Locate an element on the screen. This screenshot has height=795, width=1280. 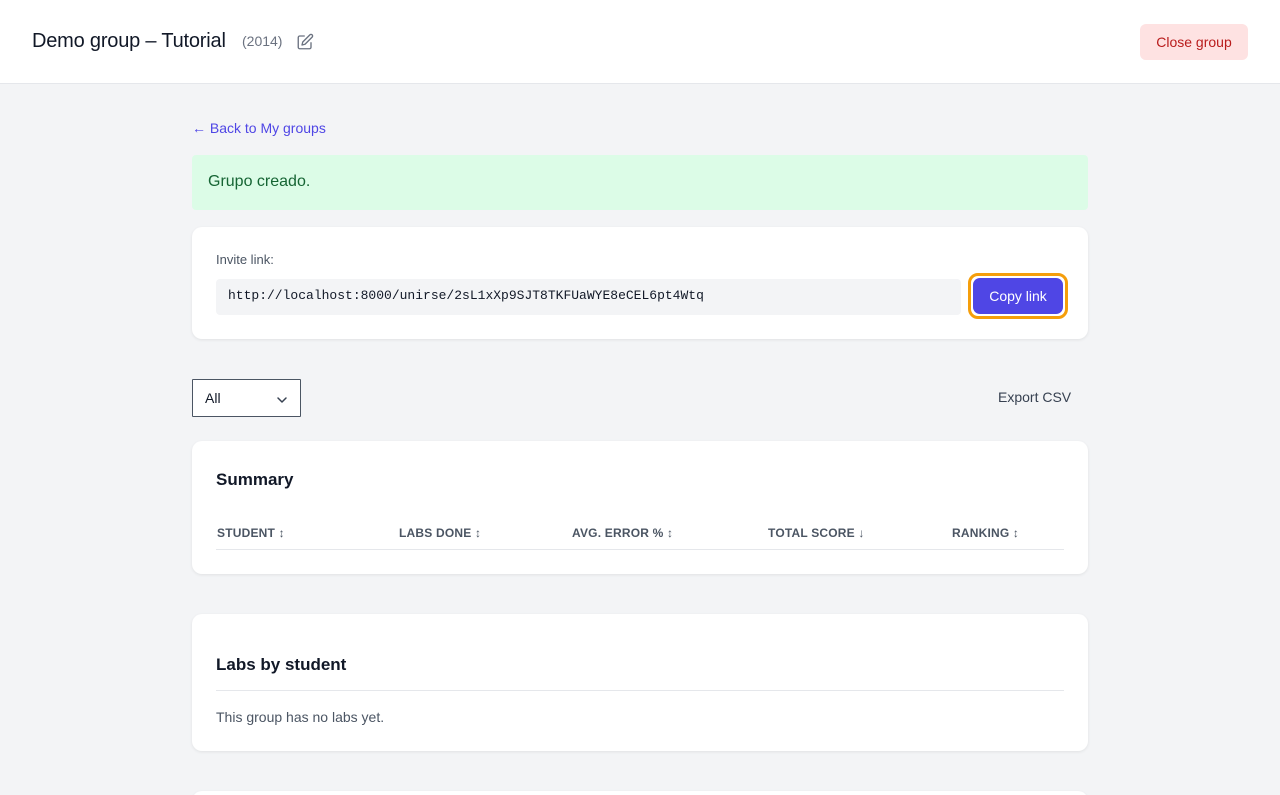
chevron-down-icon is located at coordinates (282, 399).